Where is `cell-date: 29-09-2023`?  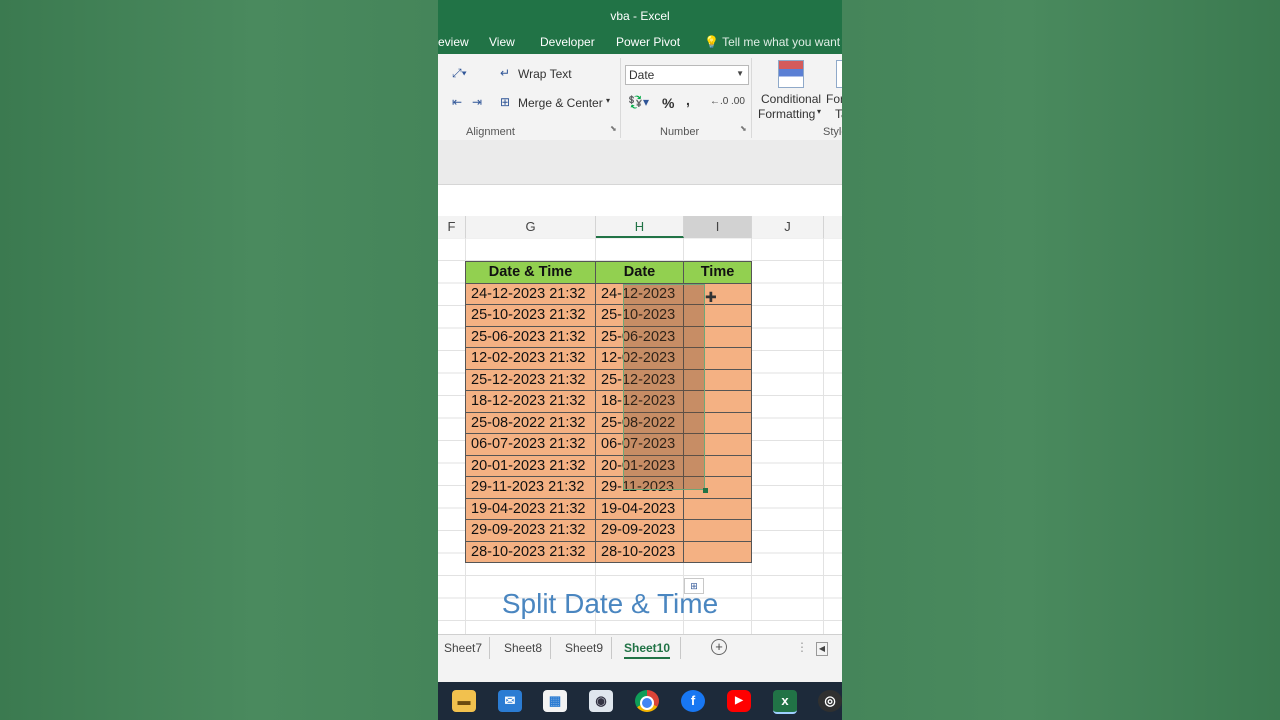
cell-date: 29-09-2023 is located at coordinates (639, 530).